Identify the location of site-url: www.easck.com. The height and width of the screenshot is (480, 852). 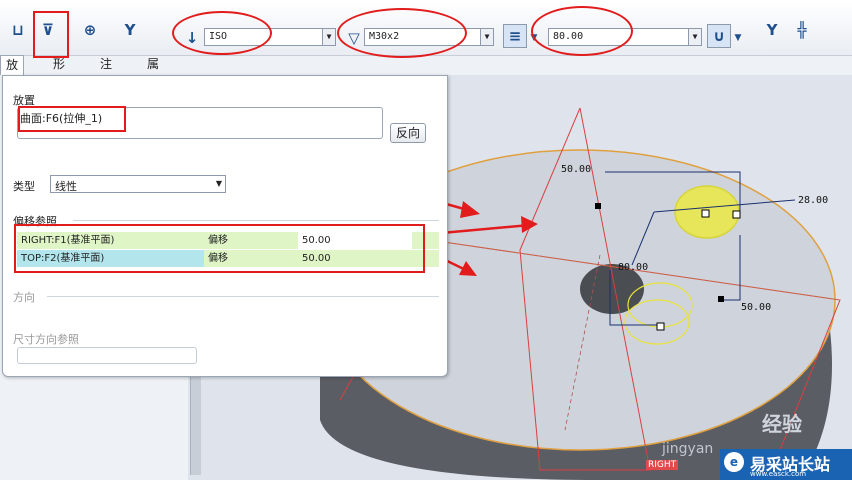
(778, 474).